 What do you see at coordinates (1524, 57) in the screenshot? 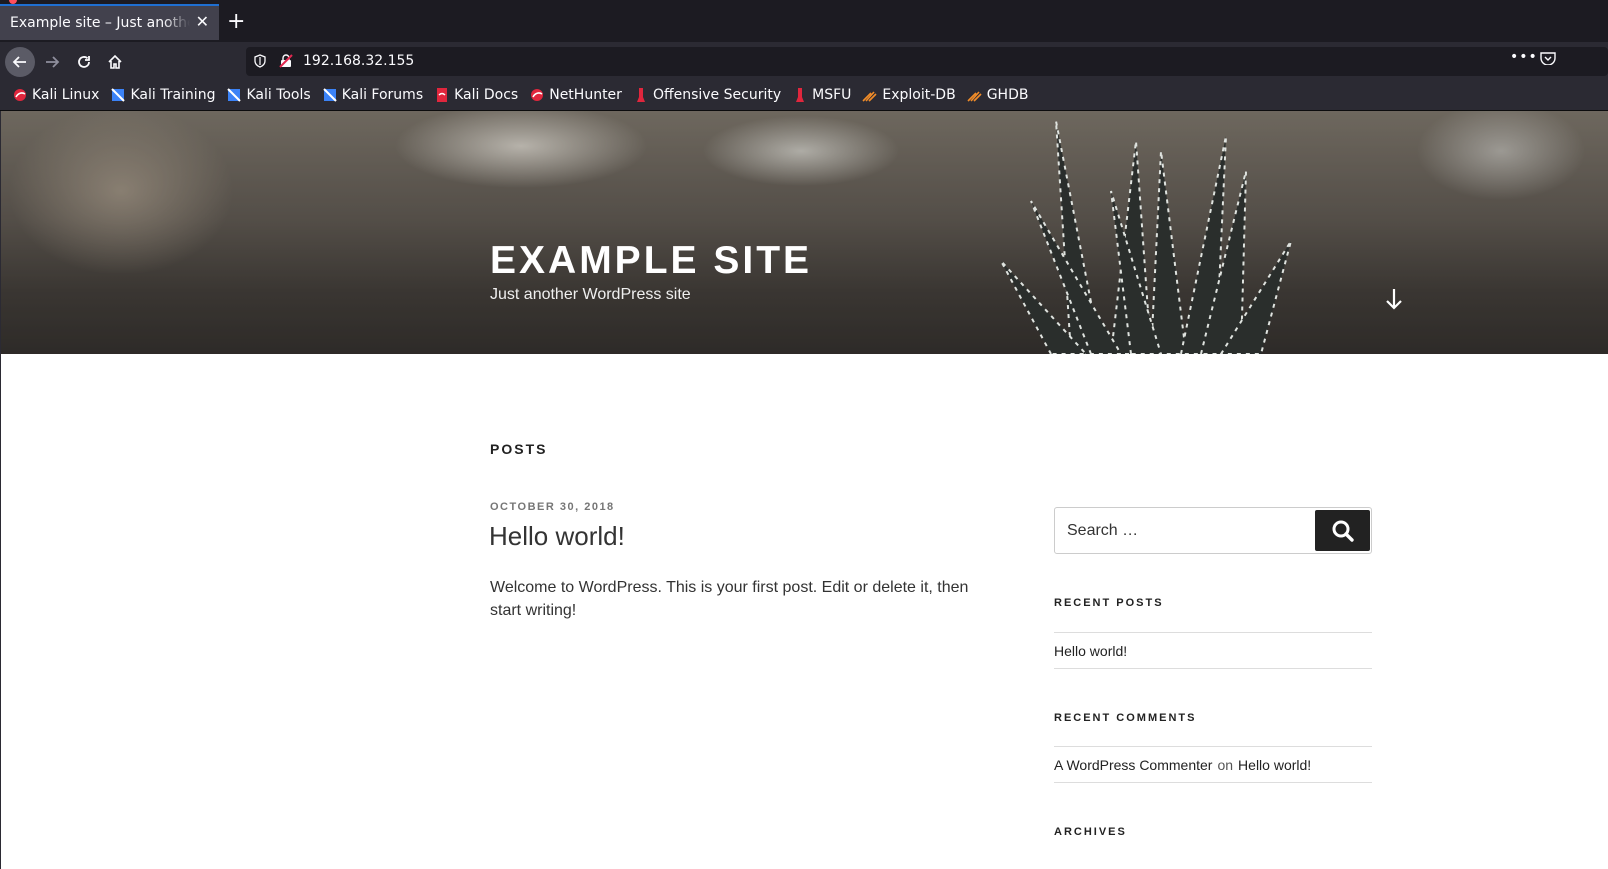
I see `more-options-icon: •••` at bounding box center [1524, 57].